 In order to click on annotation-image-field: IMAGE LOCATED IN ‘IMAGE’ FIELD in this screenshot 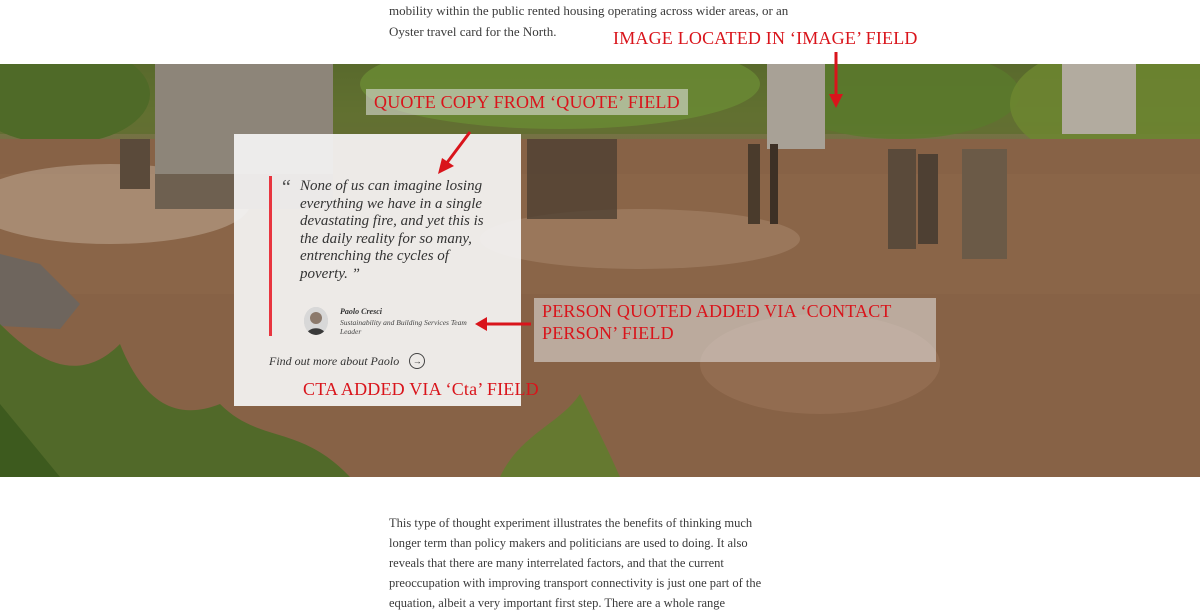, I will do `click(765, 38)`.